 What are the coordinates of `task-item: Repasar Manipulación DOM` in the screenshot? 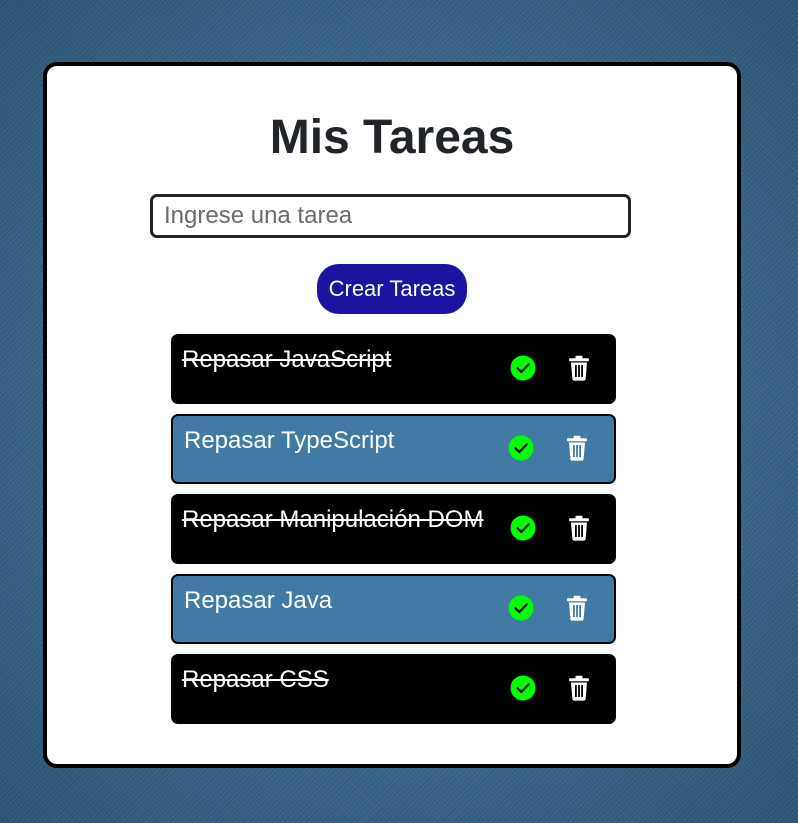 It's located at (393, 529).